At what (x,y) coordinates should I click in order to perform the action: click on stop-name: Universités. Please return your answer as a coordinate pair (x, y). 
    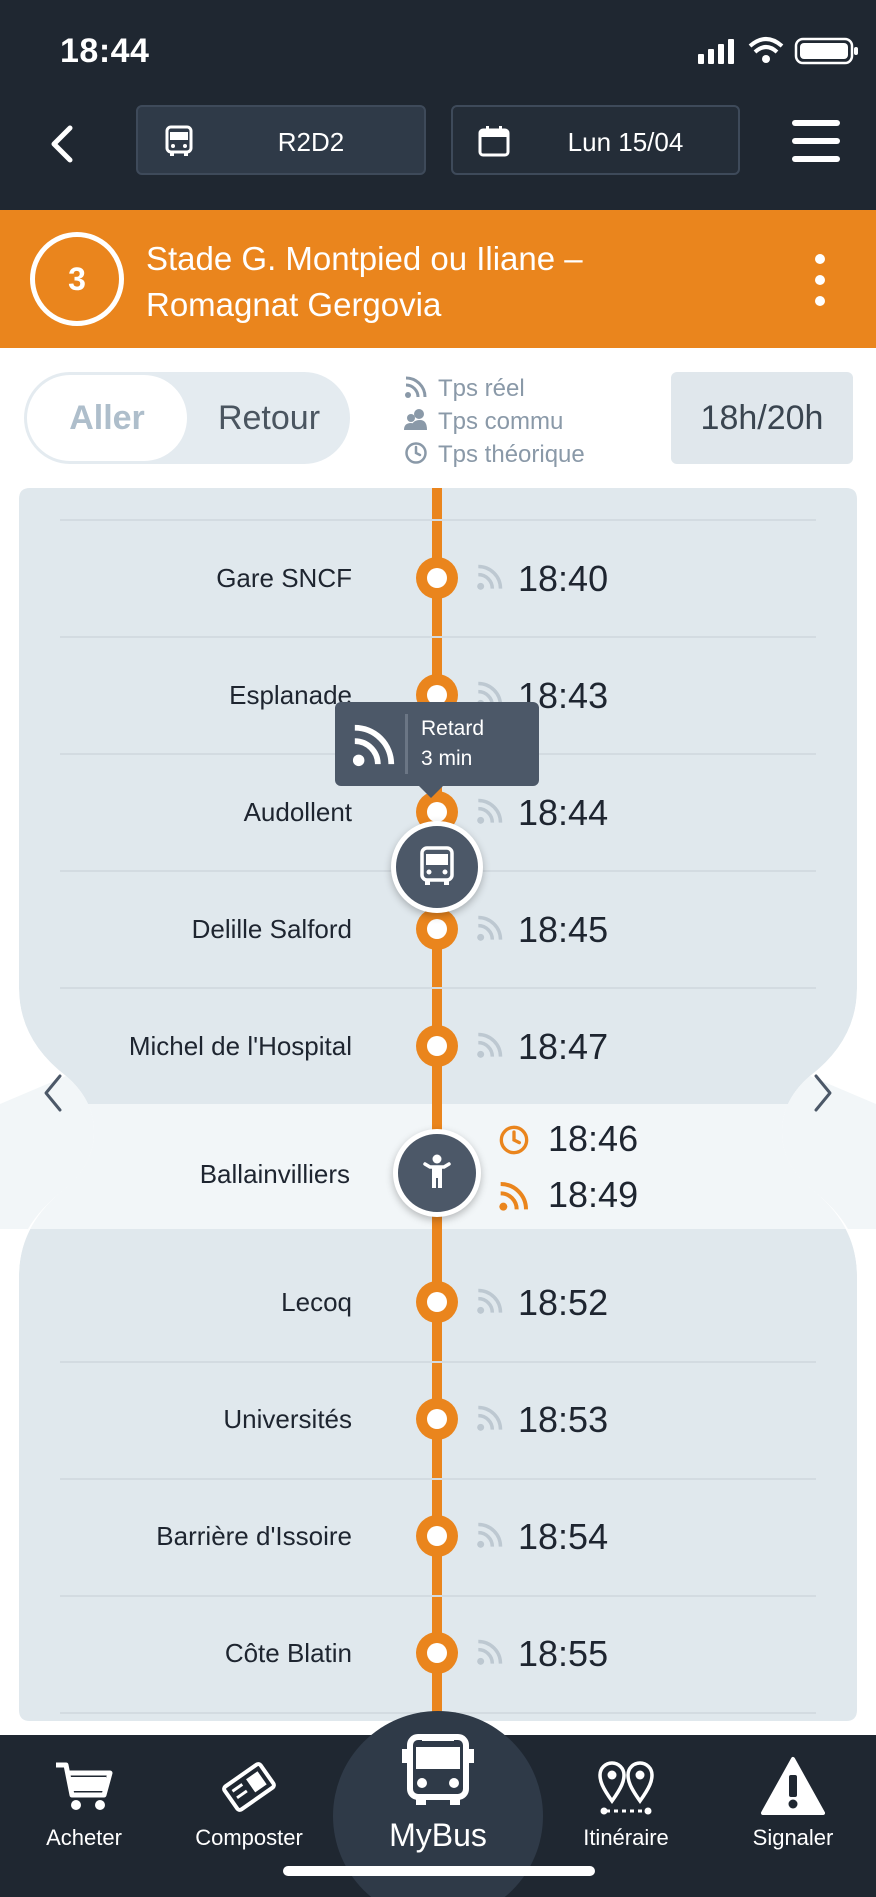
    Looking at the image, I should click on (287, 1419).